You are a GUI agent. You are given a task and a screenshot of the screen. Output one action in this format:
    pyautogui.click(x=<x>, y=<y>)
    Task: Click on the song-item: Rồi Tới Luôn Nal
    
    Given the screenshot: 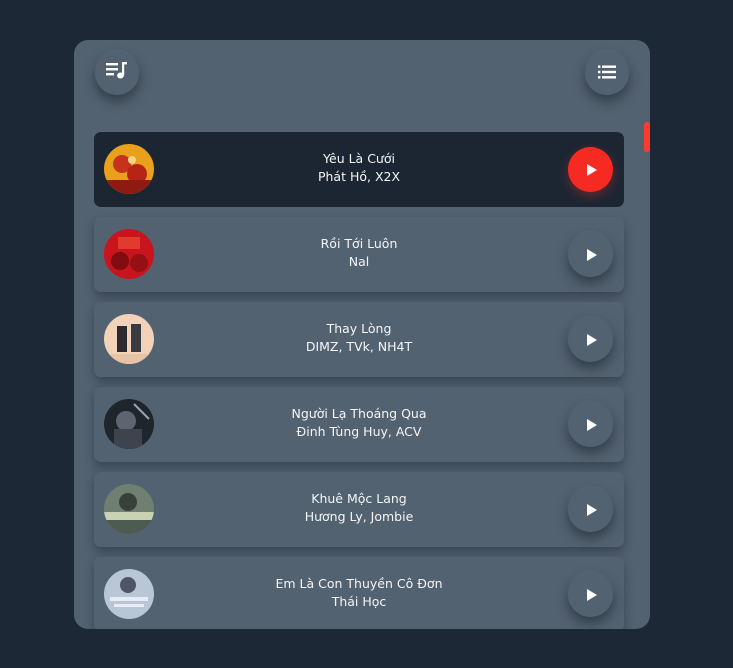 What is the action you would take?
    pyautogui.click(x=359, y=254)
    